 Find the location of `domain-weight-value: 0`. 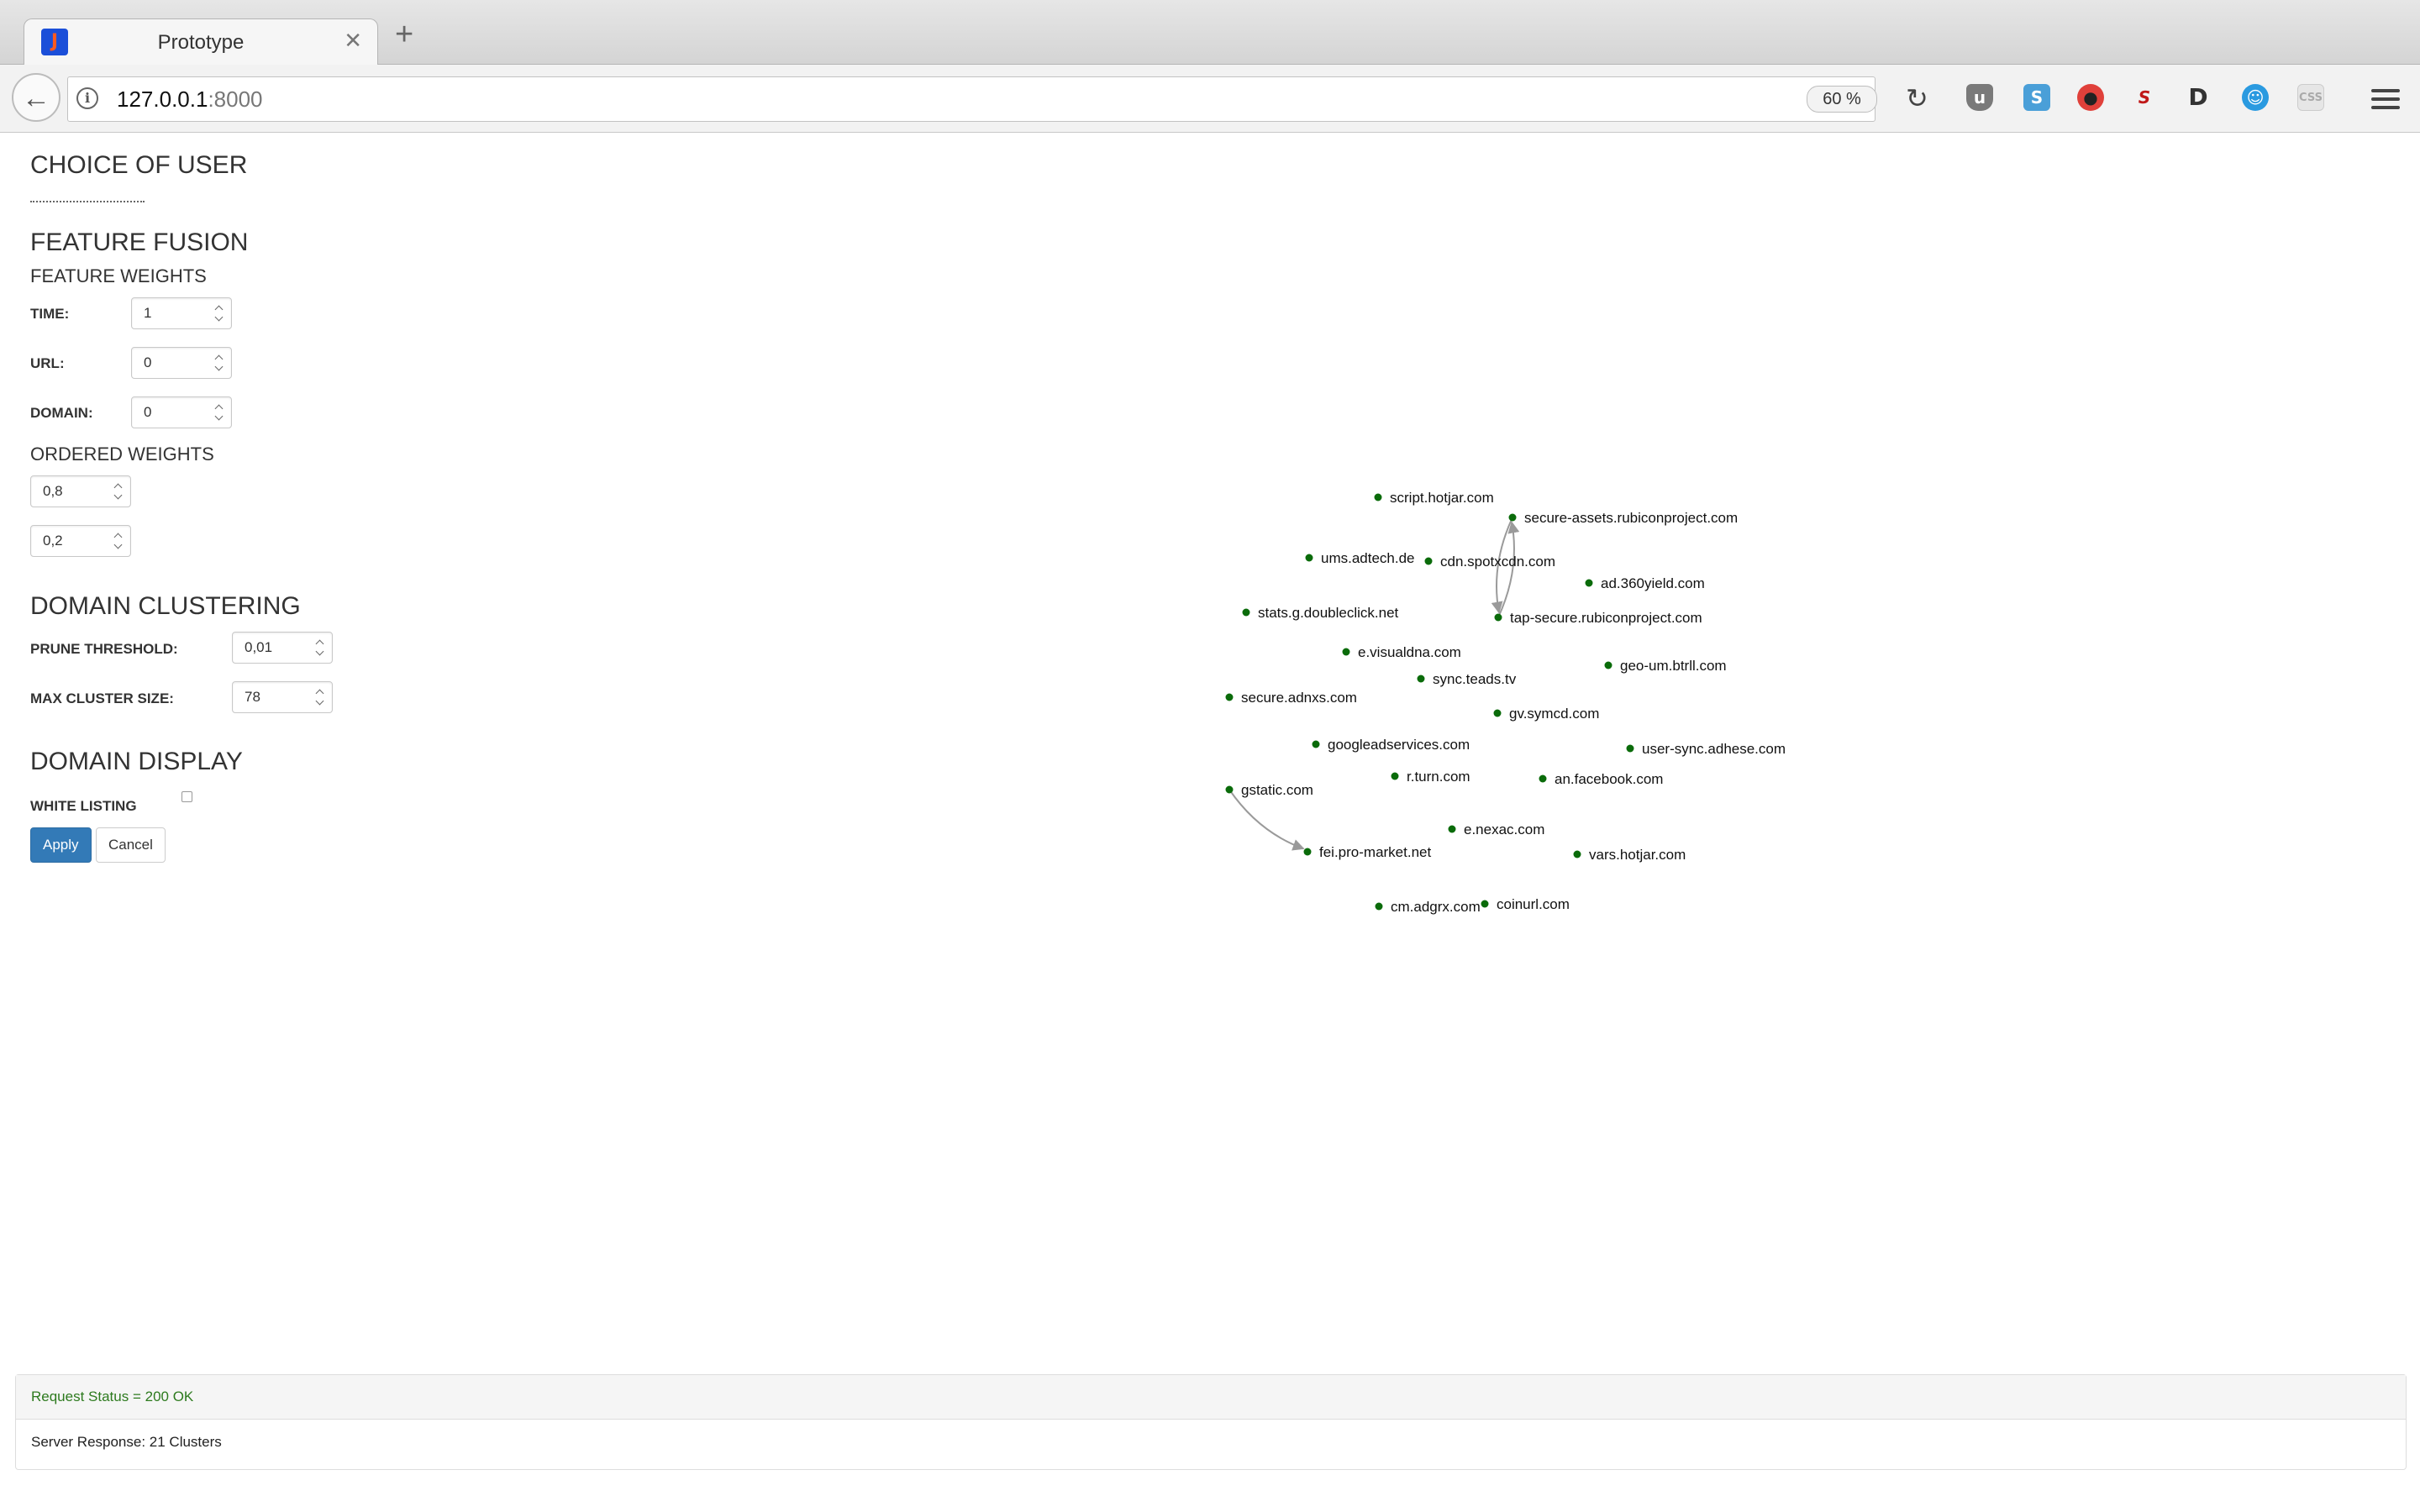

domain-weight-value: 0 is located at coordinates (148, 412).